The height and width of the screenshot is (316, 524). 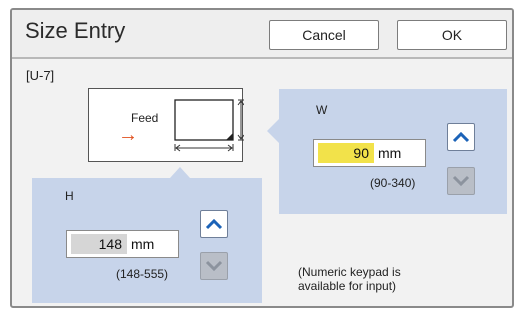 I want to click on width-field: 90 mm, so click(x=369, y=153).